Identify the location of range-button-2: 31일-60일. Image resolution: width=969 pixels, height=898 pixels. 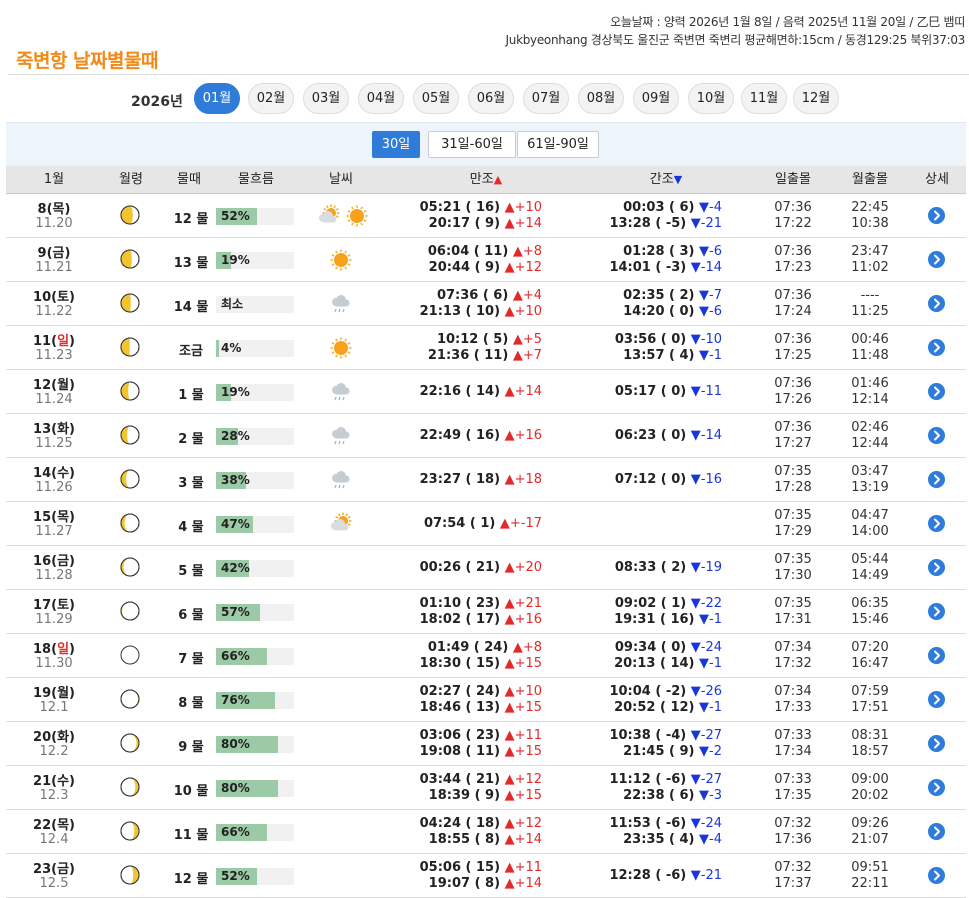
(472, 144).